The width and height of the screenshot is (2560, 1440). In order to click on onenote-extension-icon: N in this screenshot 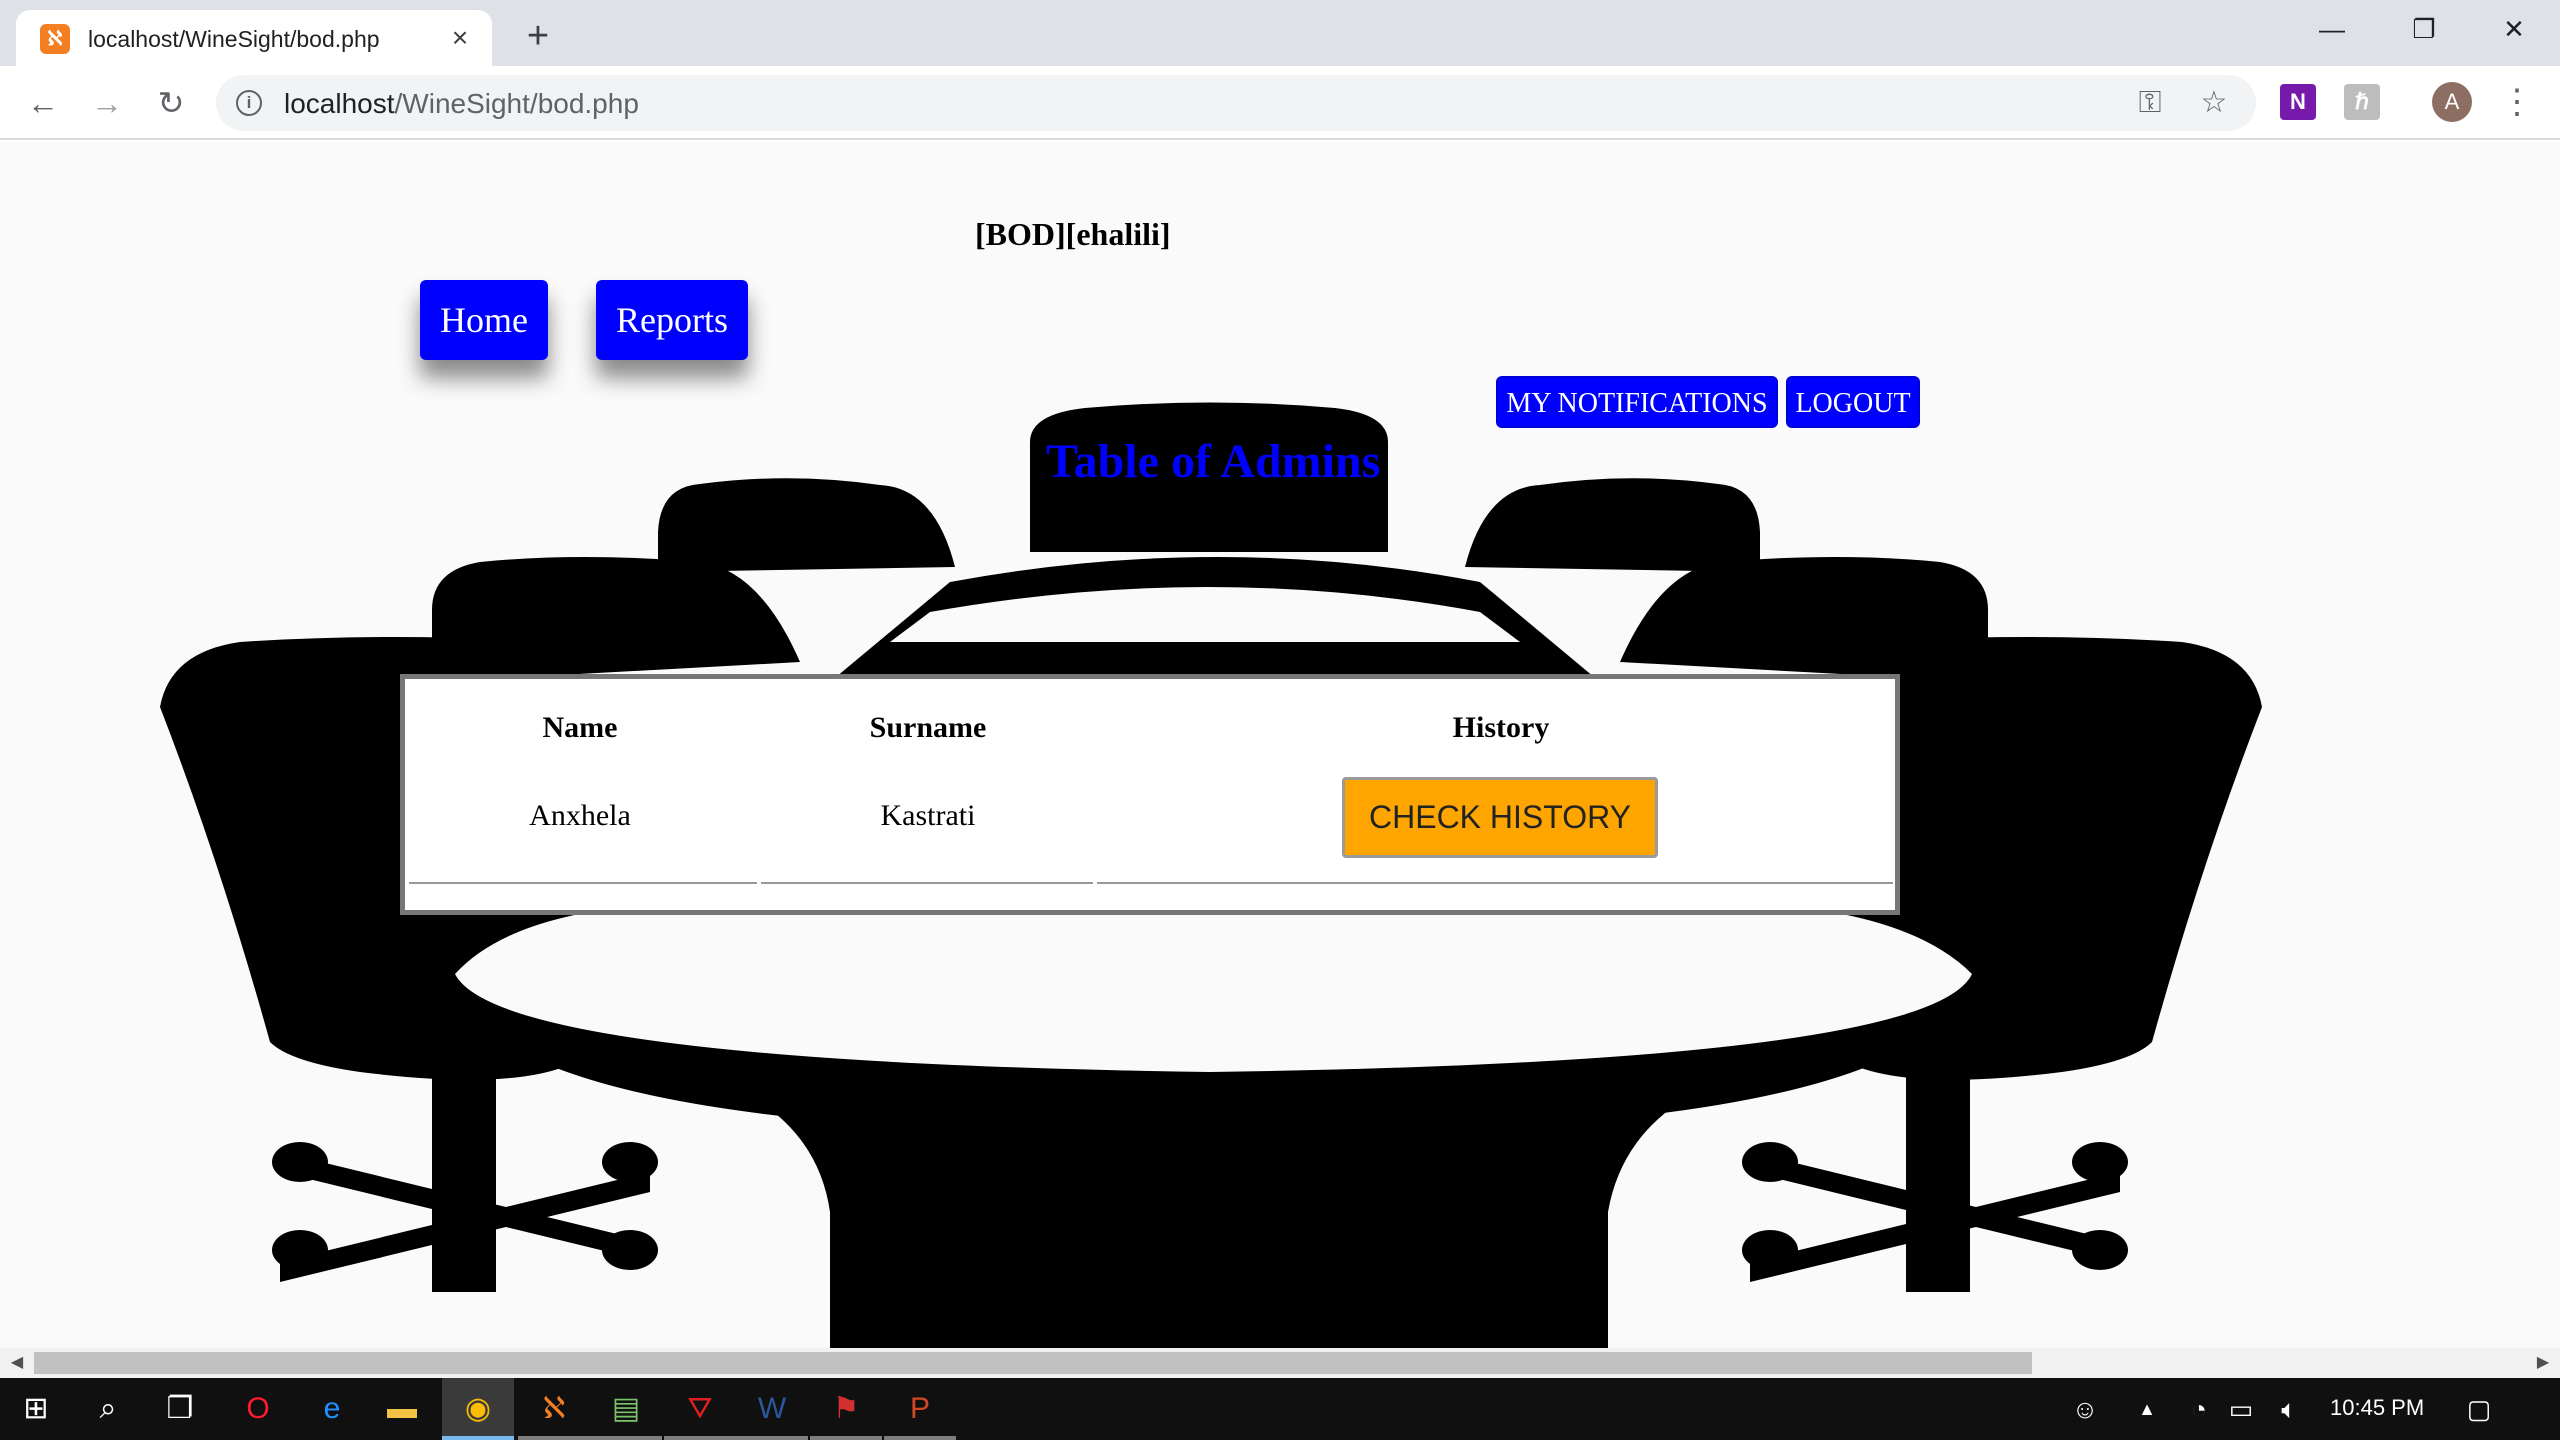, I will do `click(2298, 102)`.